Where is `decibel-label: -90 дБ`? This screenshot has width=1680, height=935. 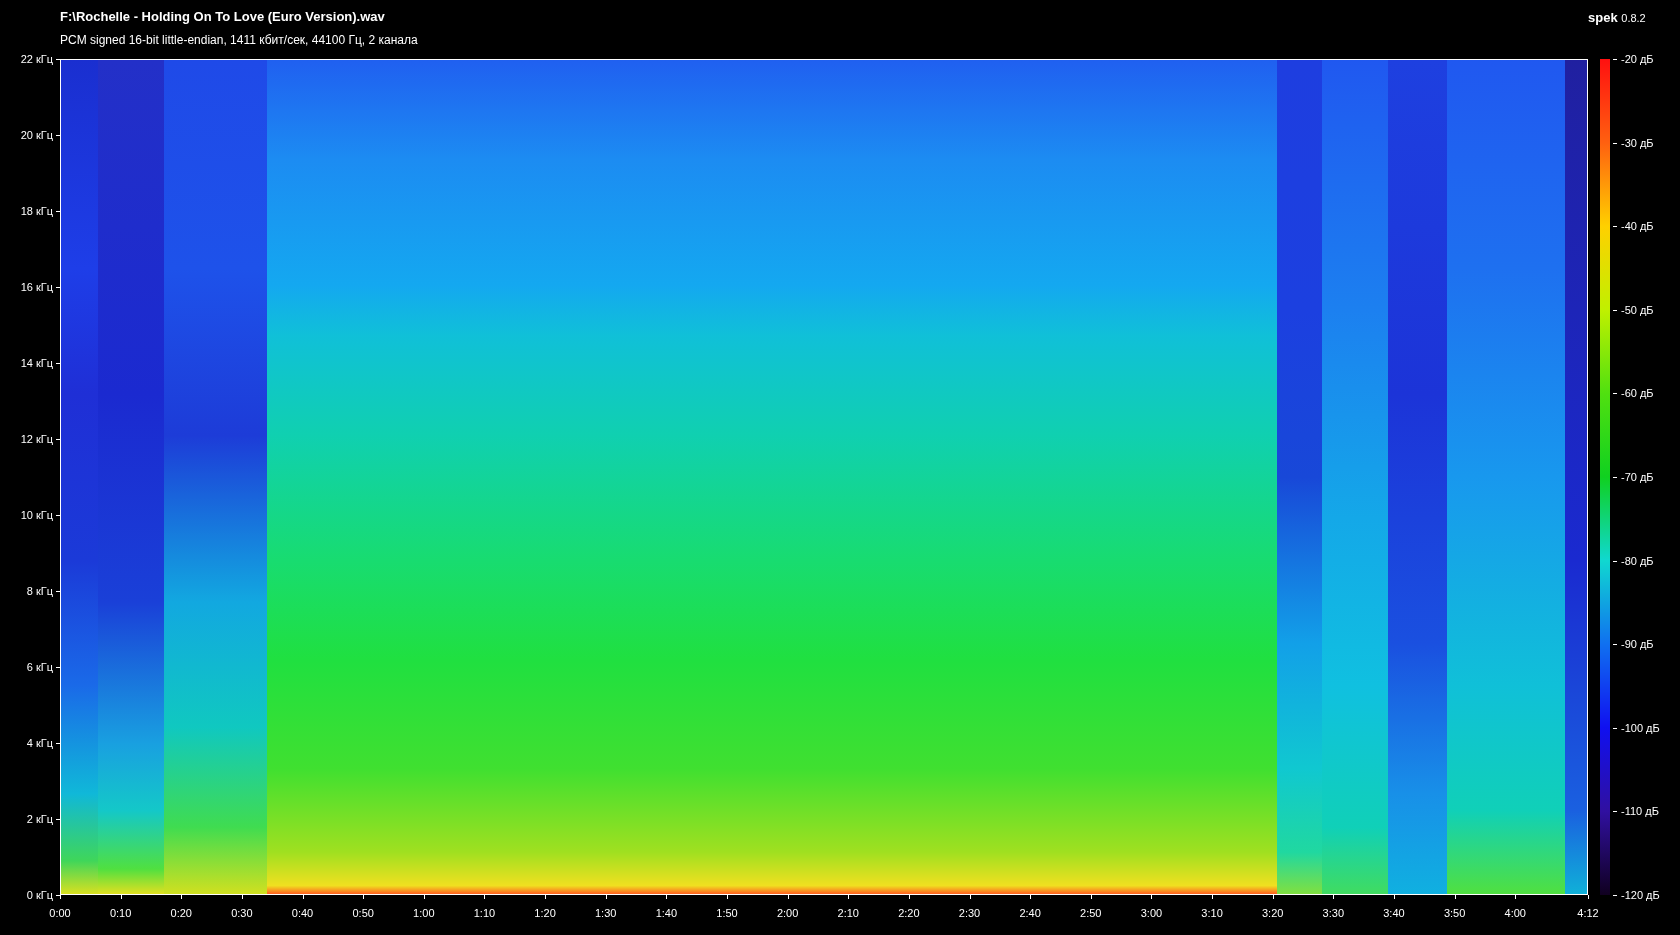
decibel-label: -90 дБ is located at coordinates (1637, 644).